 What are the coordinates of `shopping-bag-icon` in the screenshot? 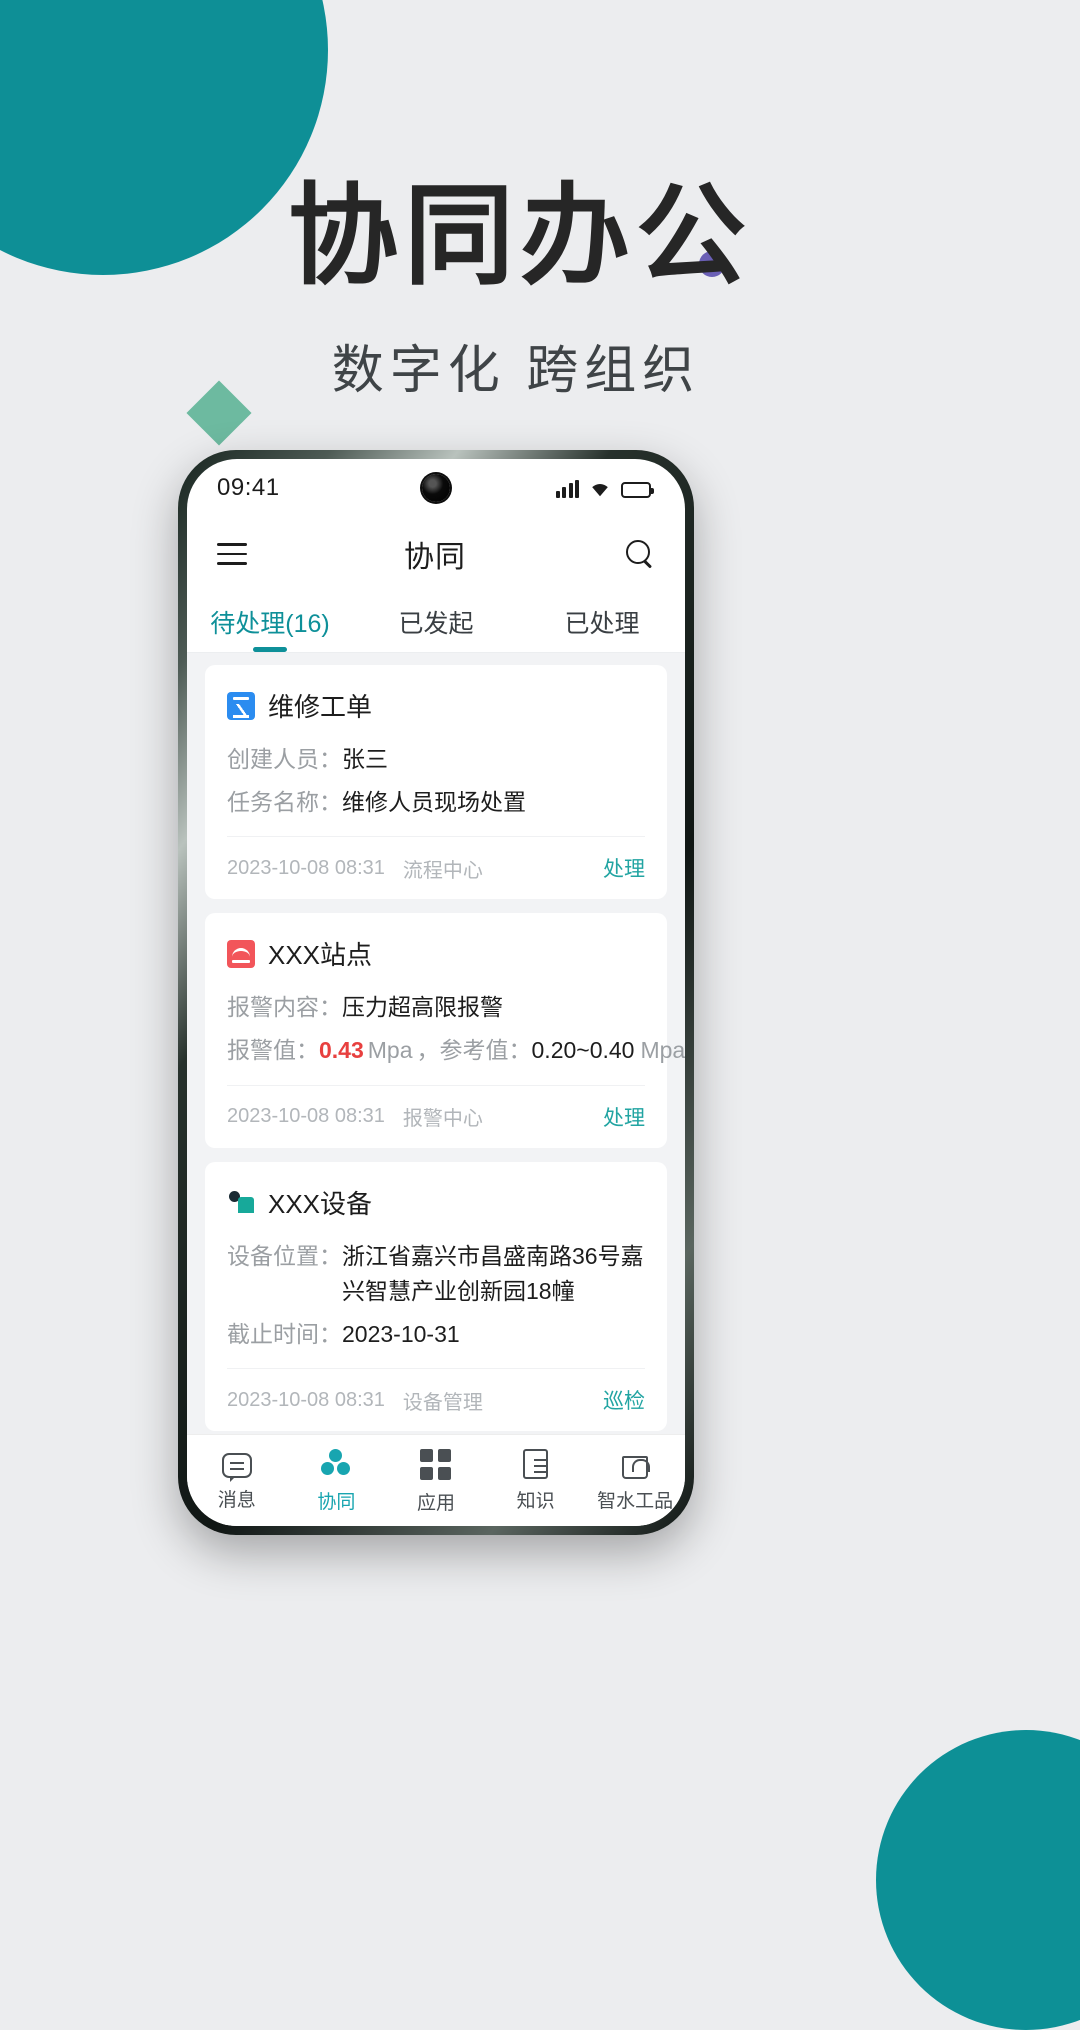 It's located at (636, 1467).